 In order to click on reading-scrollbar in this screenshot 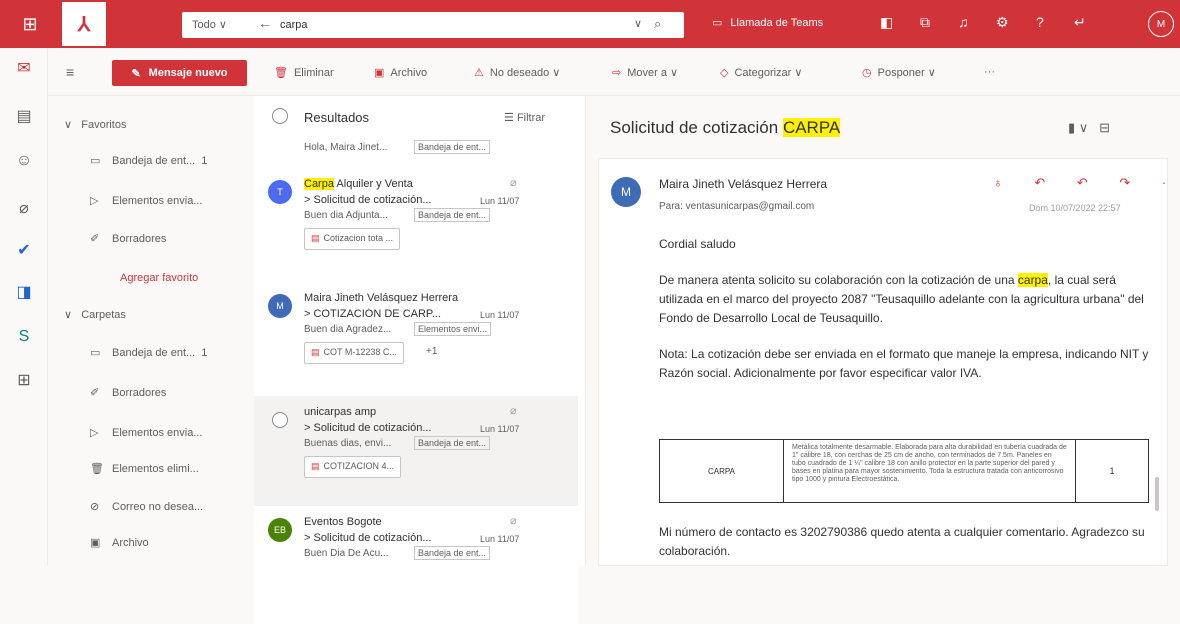, I will do `click(1157, 494)`.